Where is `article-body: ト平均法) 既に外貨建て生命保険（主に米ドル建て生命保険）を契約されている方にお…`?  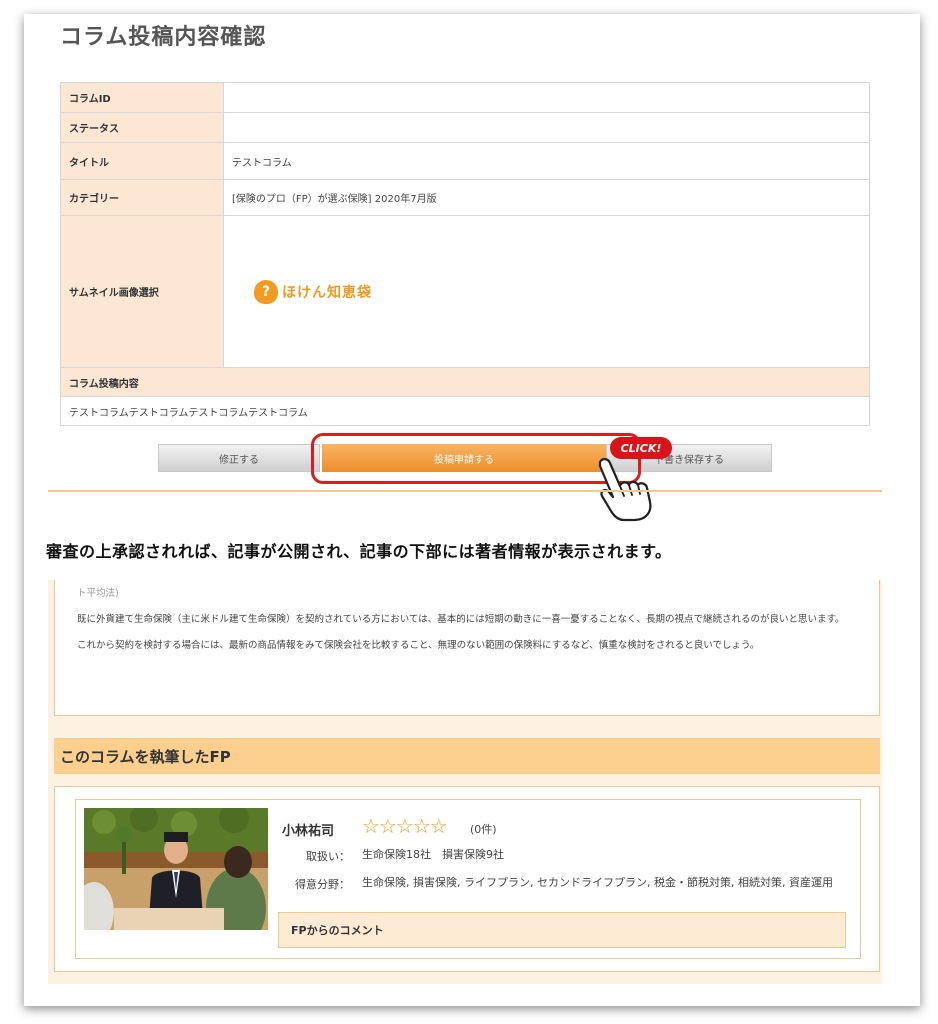 article-body: ト平均法) 既に外貨建て生命保険（主に米ドル建て生命保険）を契約されている方にお… is located at coordinates (467, 648).